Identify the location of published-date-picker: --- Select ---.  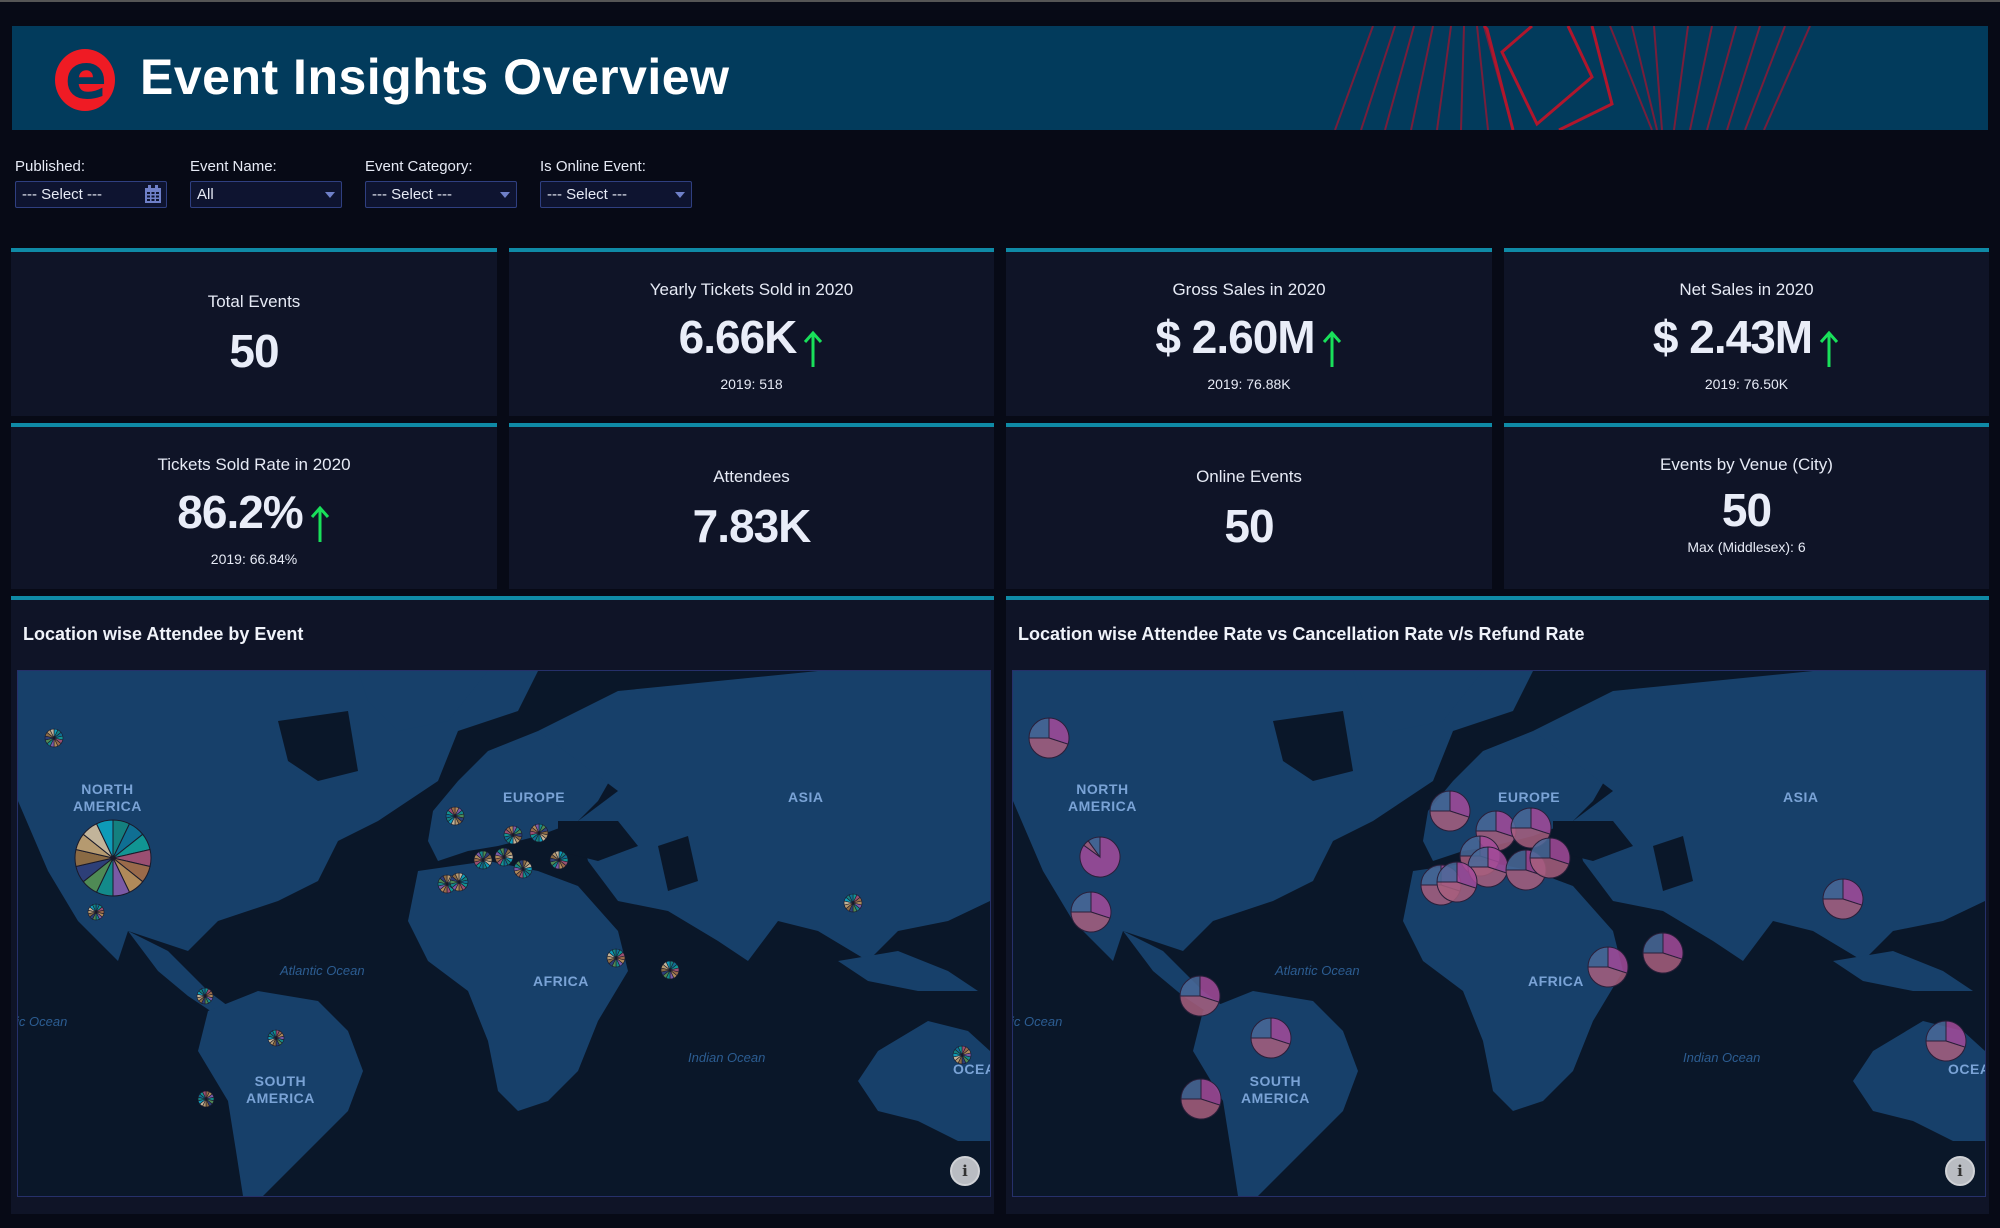
(91, 194).